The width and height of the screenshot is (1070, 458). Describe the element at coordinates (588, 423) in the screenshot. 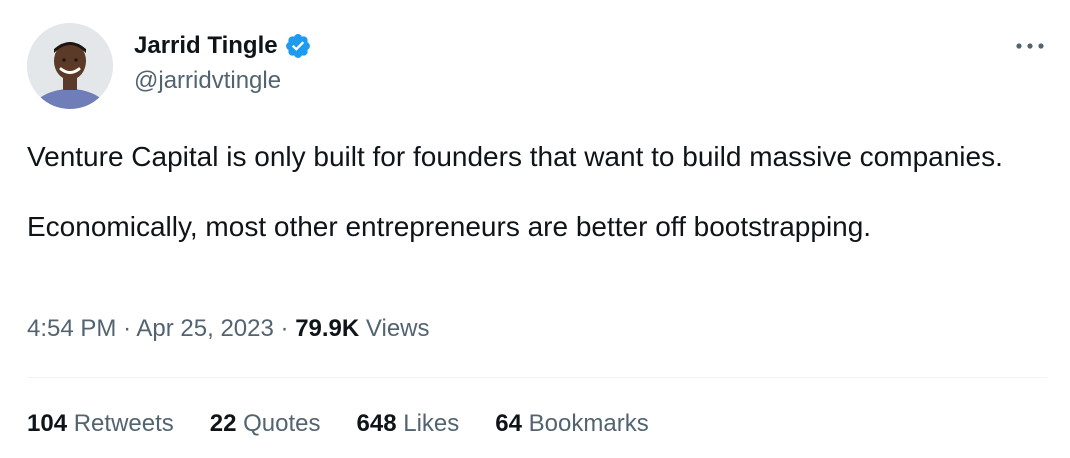

I see `bookmarks-label: Bookmarks` at that location.